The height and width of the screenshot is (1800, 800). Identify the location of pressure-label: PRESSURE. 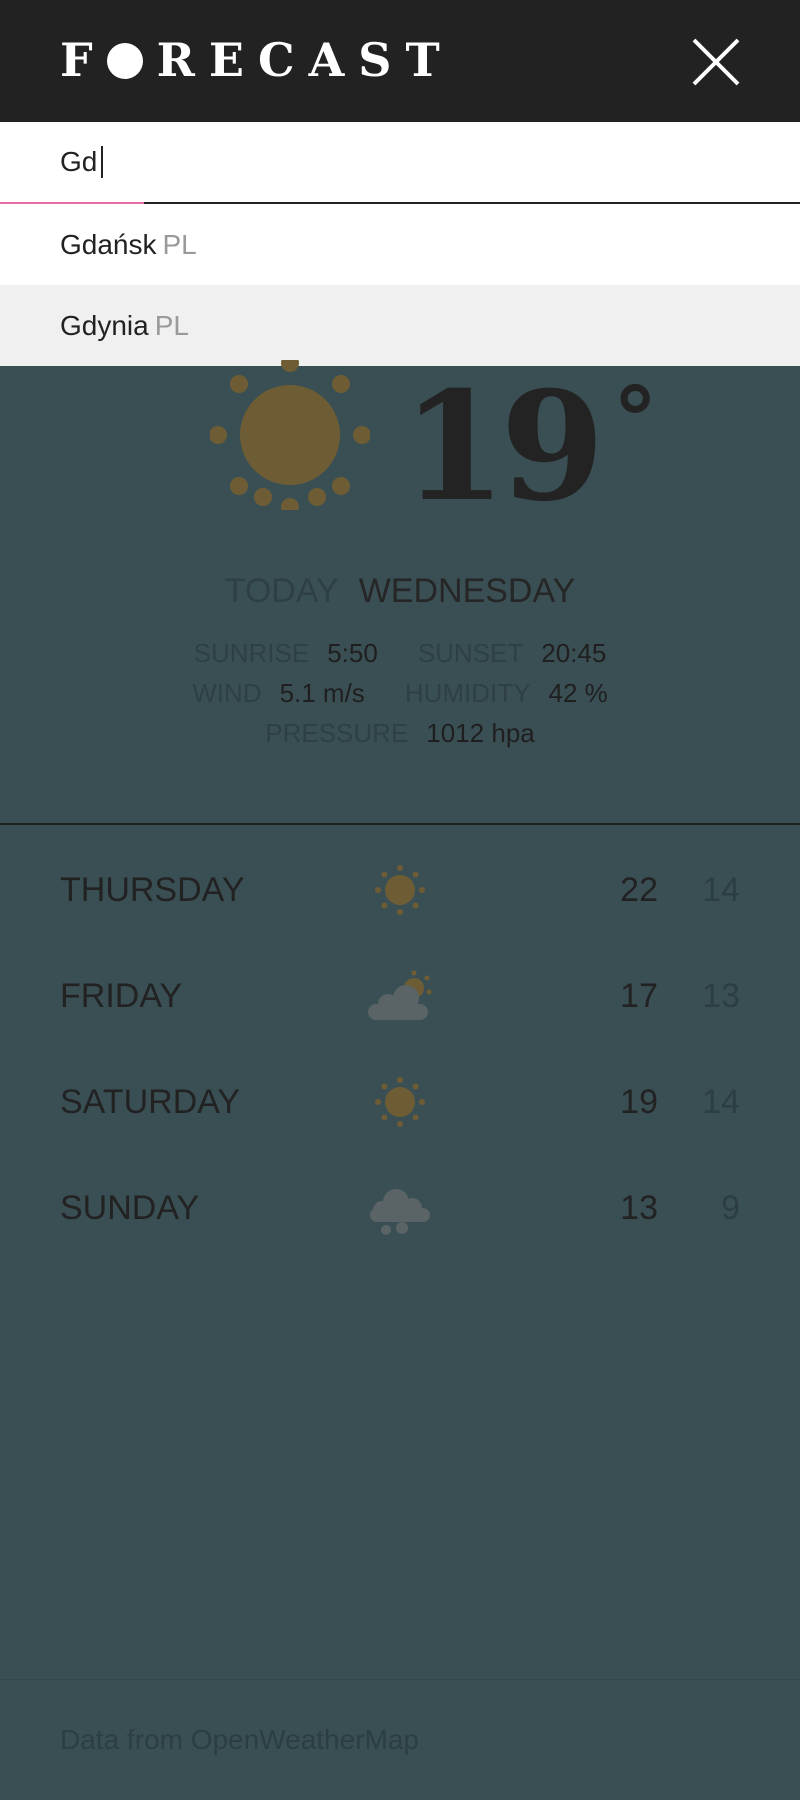
(337, 733).